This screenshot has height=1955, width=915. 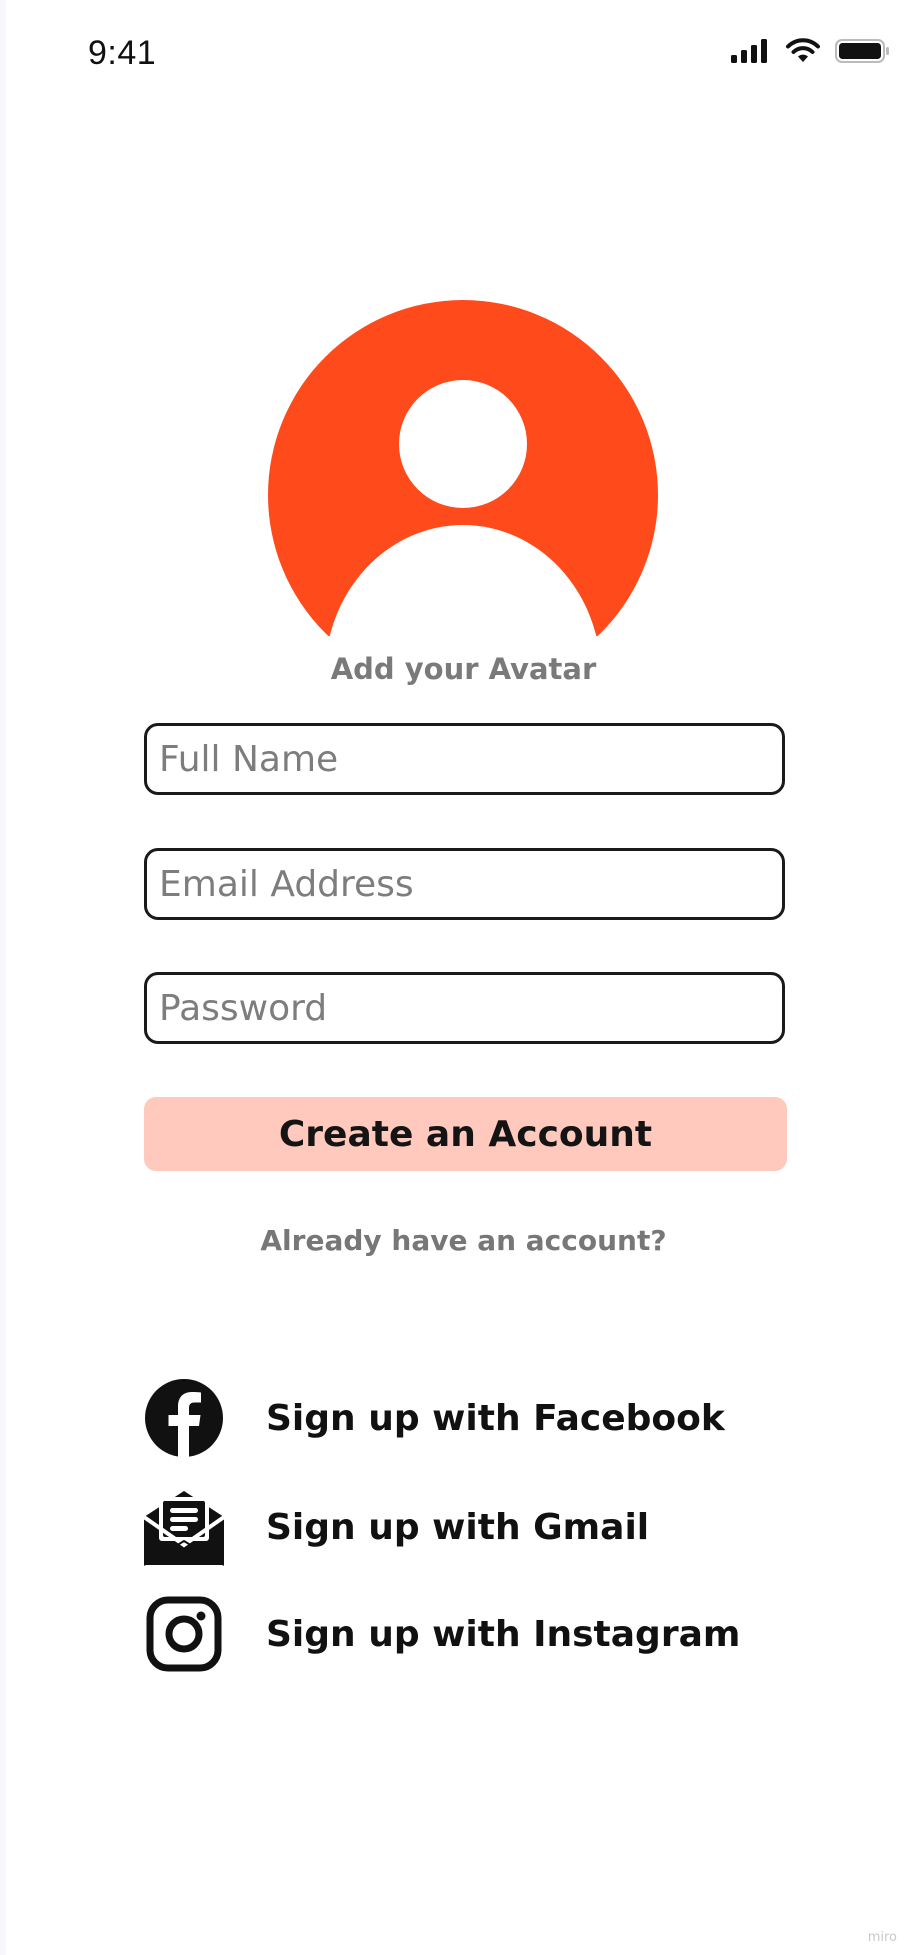 What do you see at coordinates (184, 1418) in the screenshot?
I see `facebook-icon` at bounding box center [184, 1418].